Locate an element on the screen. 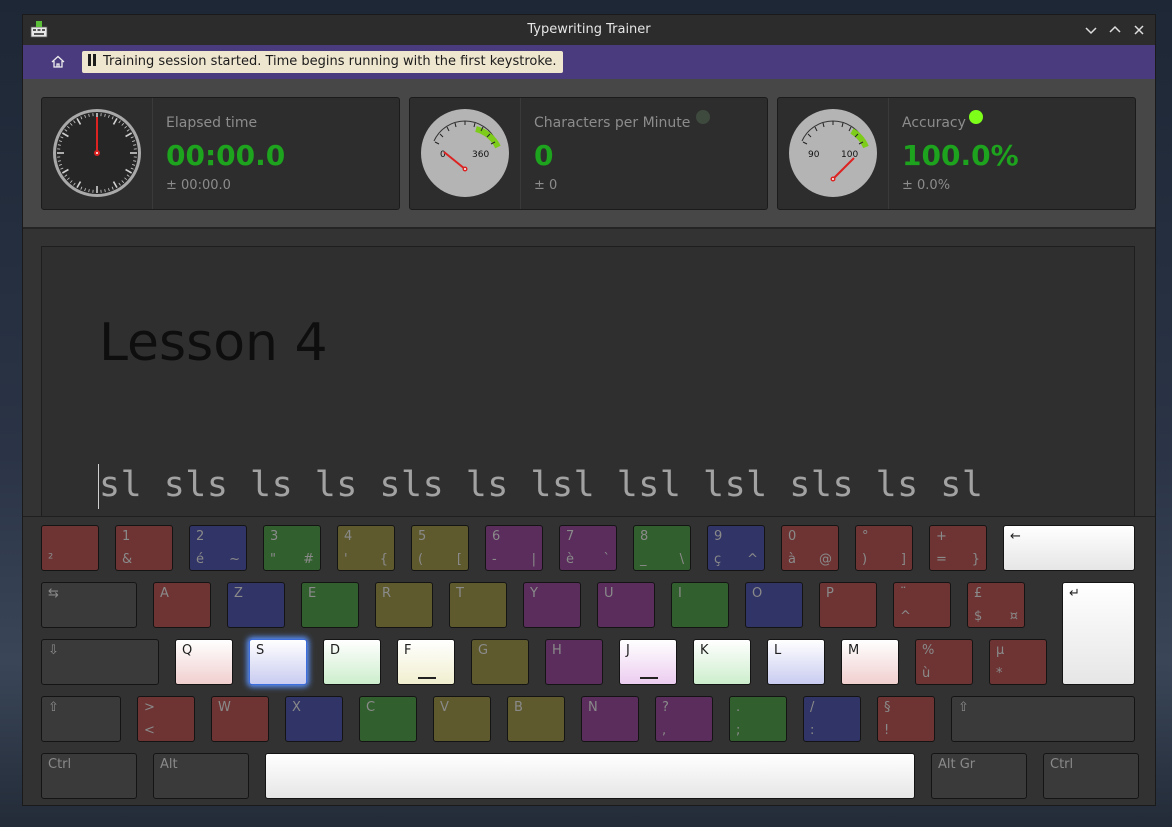 The image size is (1172, 827). key-g: G is located at coordinates (500, 662).